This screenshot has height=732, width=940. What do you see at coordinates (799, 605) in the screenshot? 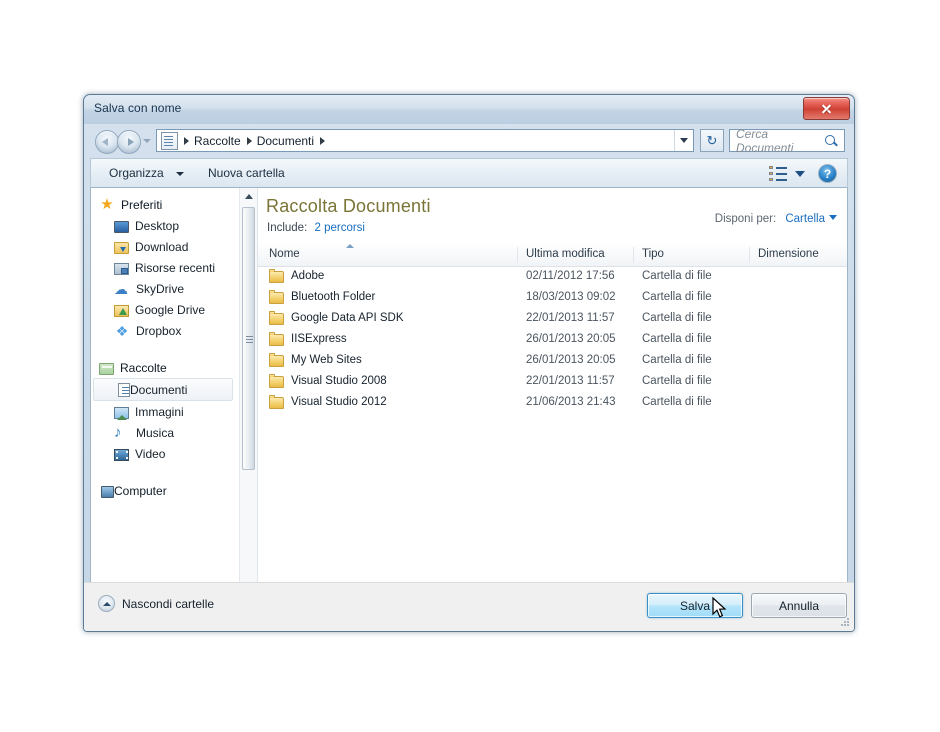
I see `cancel-button: Annulla` at bounding box center [799, 605].